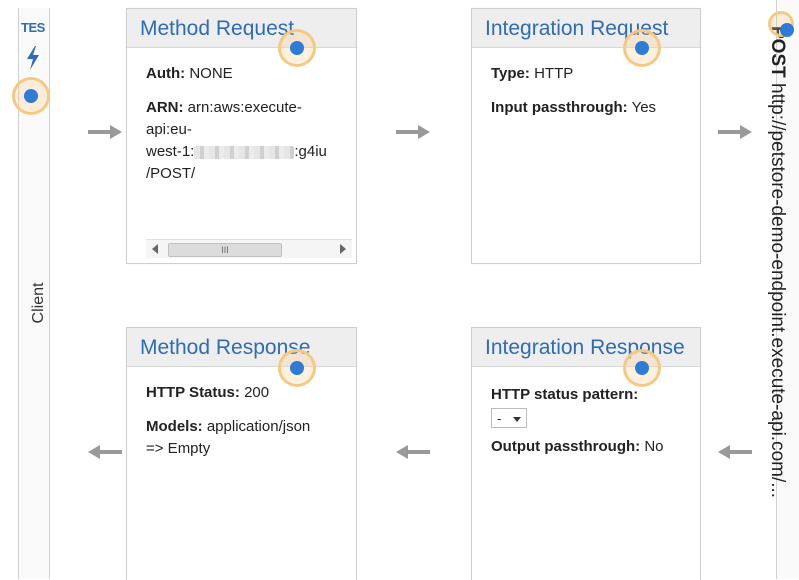  I want to click on http-status-value: 200, so click(257, 392).